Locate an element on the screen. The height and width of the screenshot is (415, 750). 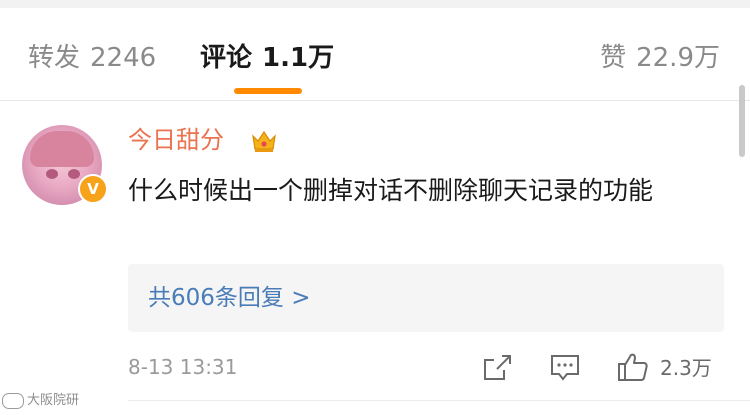
view-replies-link: 共606条回复 > is located at coordinates (229, 298).